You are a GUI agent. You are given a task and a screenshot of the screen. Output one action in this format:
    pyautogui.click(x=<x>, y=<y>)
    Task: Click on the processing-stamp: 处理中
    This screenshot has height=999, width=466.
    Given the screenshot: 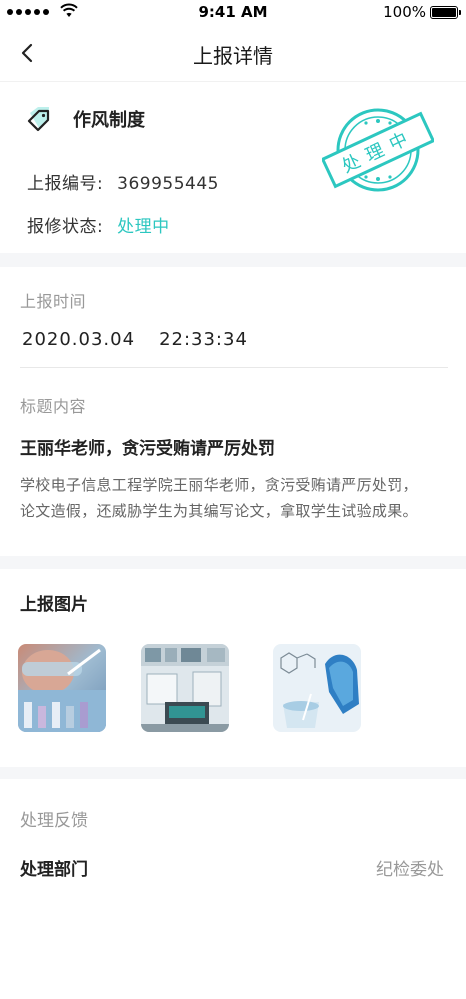 What is the action you would take?
    pyautogui.click(x=378, y=150)
    